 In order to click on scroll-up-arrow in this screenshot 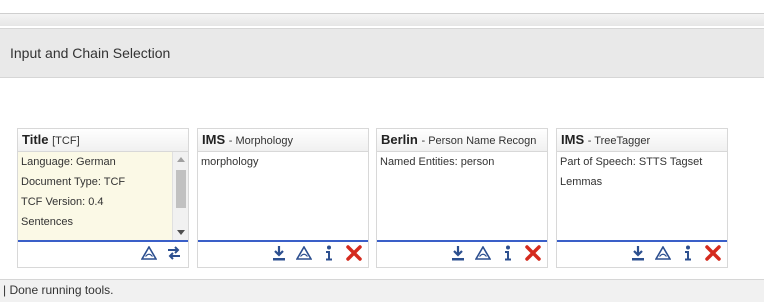, I will do `click(181, 159)`.